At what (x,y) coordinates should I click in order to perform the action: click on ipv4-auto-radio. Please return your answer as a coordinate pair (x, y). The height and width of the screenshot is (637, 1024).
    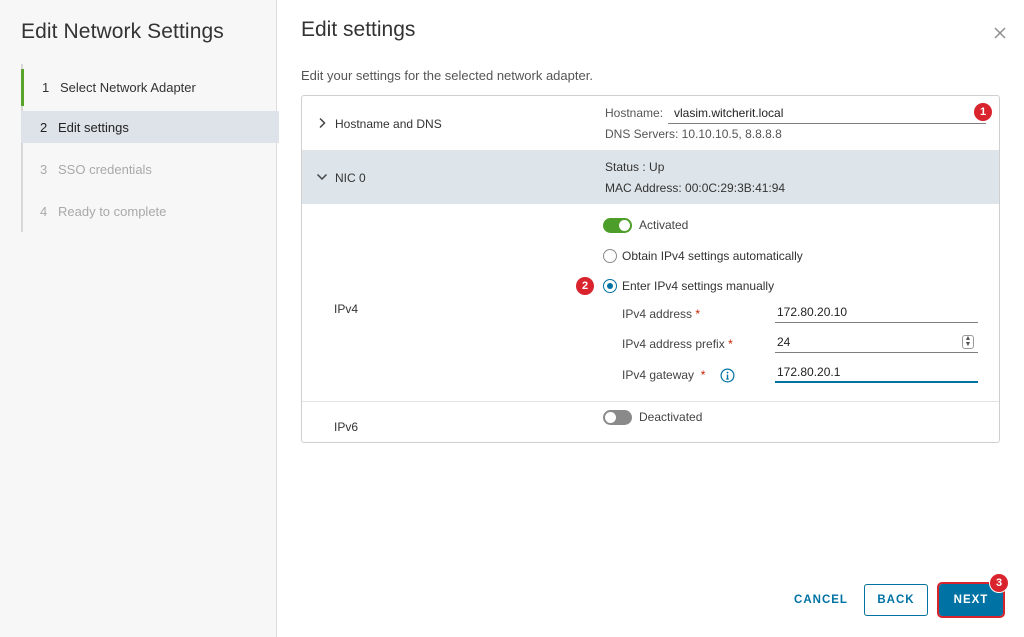
    Looking at the image, I should click on (610, 256).